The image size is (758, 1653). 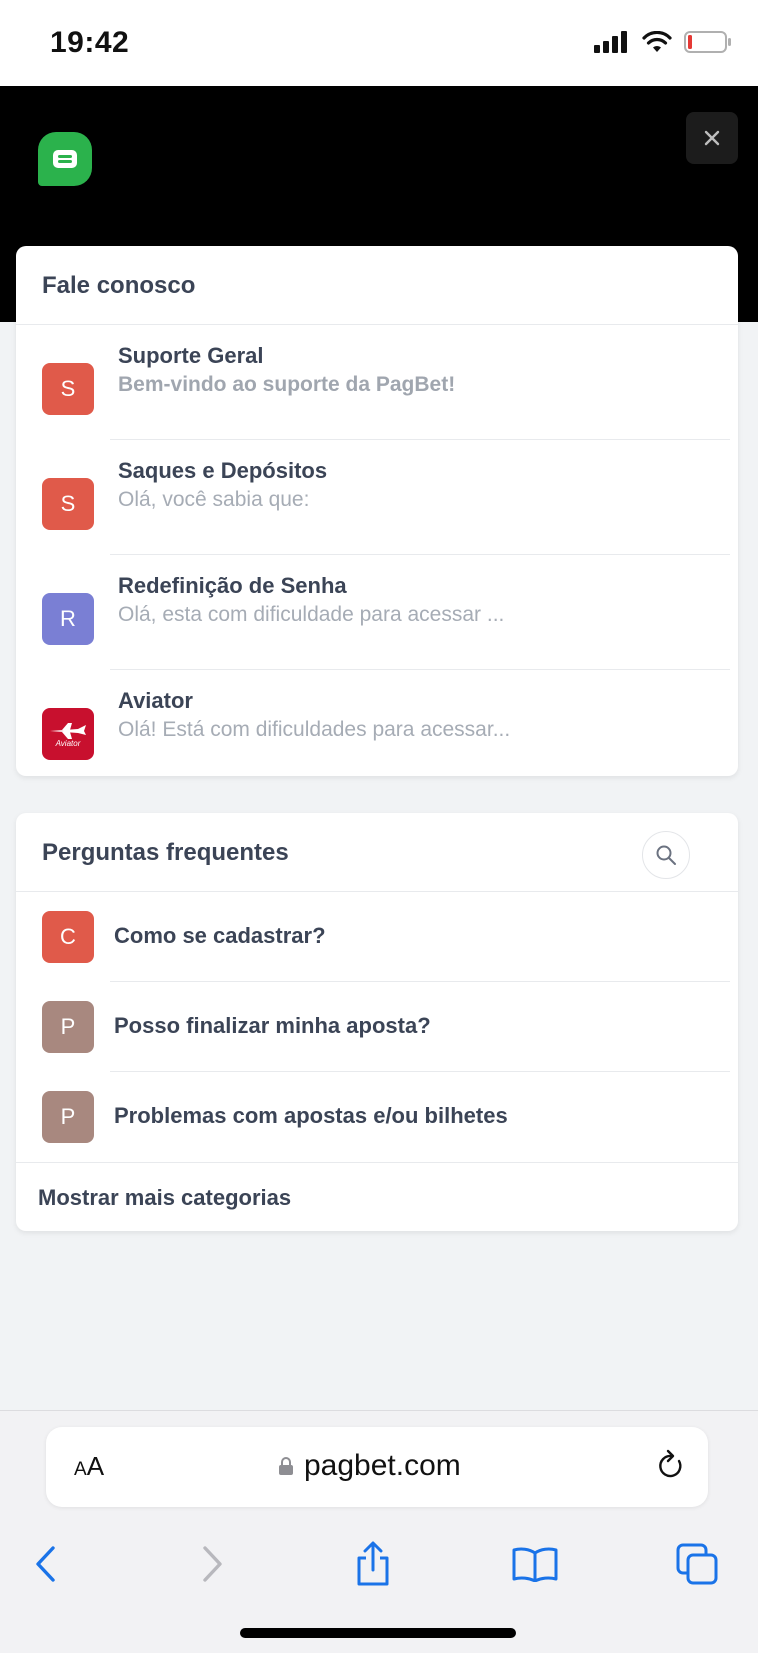 I want to click on faq-search-button, so click(x=666, y=855).